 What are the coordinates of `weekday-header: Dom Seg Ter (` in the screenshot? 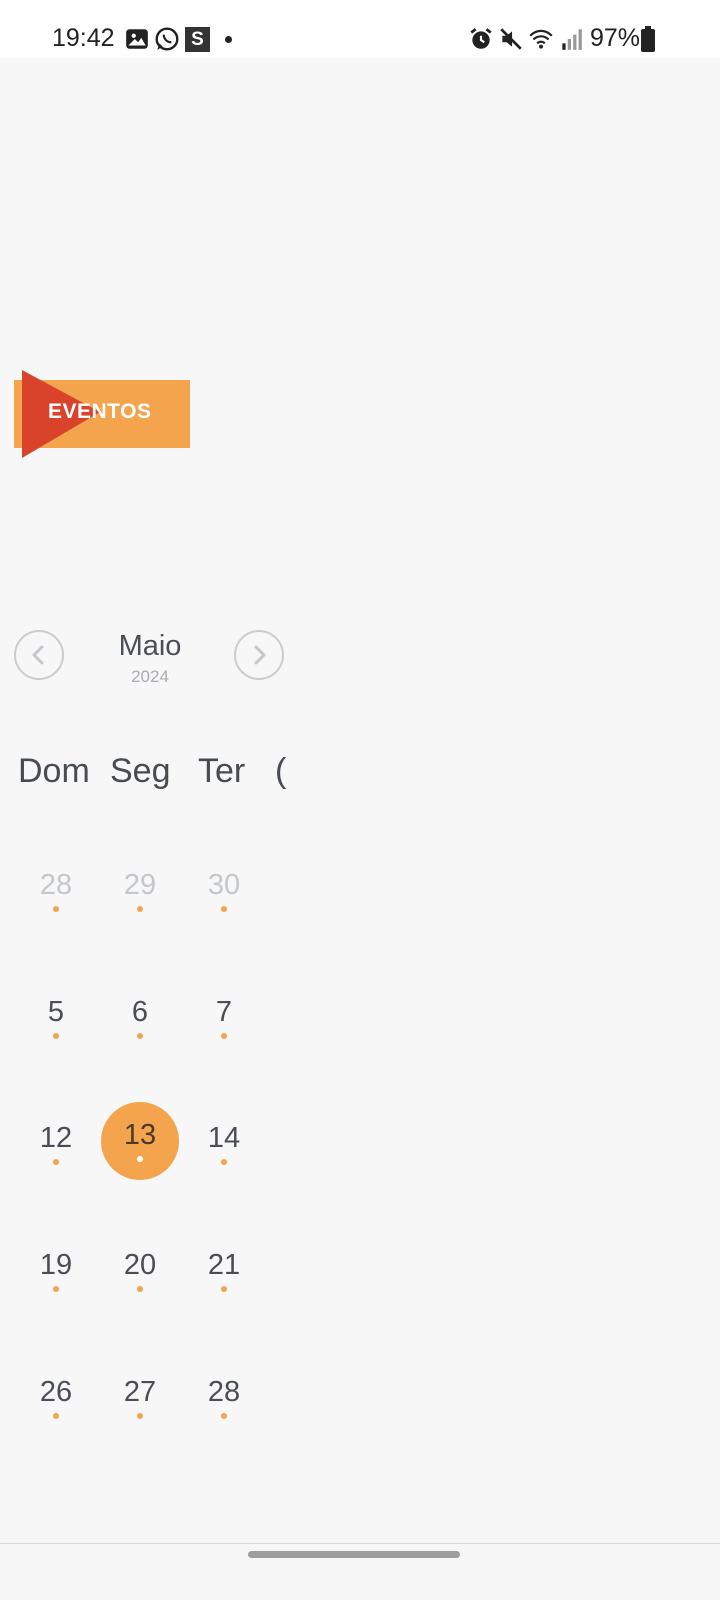 It's located at (143, 777).